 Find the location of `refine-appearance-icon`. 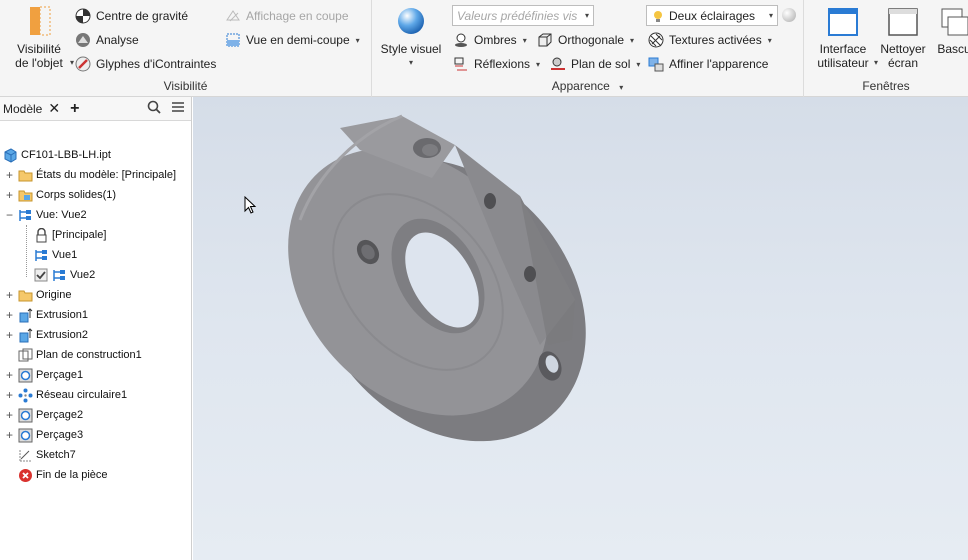

refine-appearance-icon is located at coordinates (656, 64).